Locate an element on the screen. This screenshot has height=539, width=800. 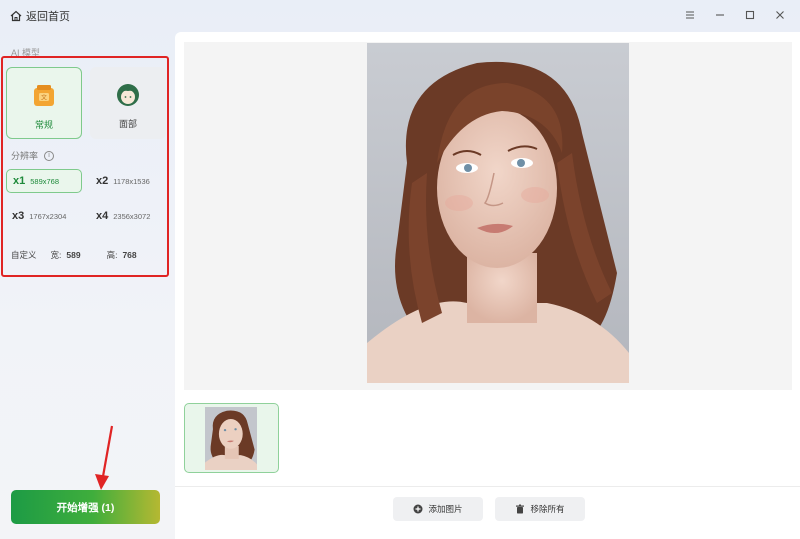
resolution-option-x1: x1 589x768 is located at coordinates (44, 181).